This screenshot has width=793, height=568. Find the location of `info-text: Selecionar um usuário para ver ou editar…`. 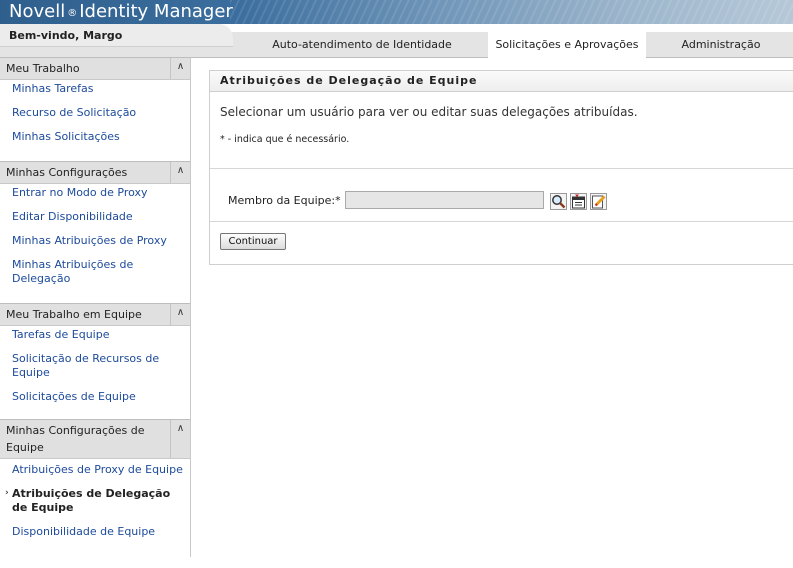

info-text: Selecionar um usuário para ver ou editar… is located at coordinates (429, 112).